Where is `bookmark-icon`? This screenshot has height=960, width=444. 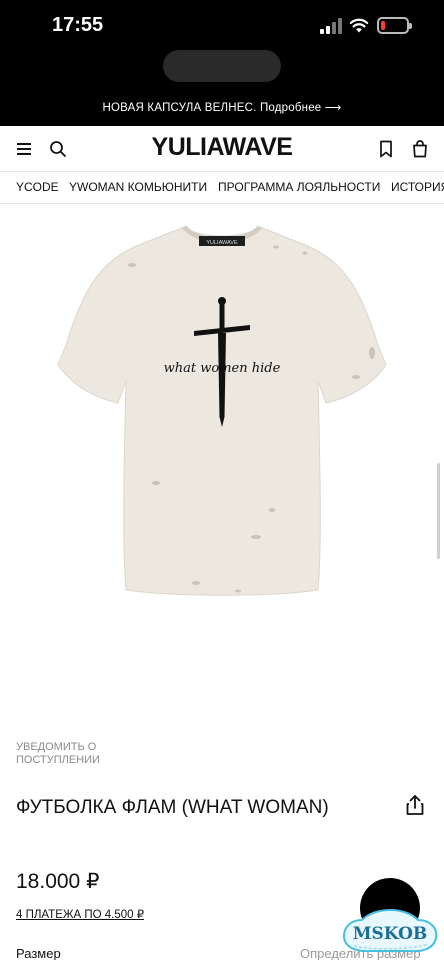
bookmark-icon is located at coordinates (386, 149).